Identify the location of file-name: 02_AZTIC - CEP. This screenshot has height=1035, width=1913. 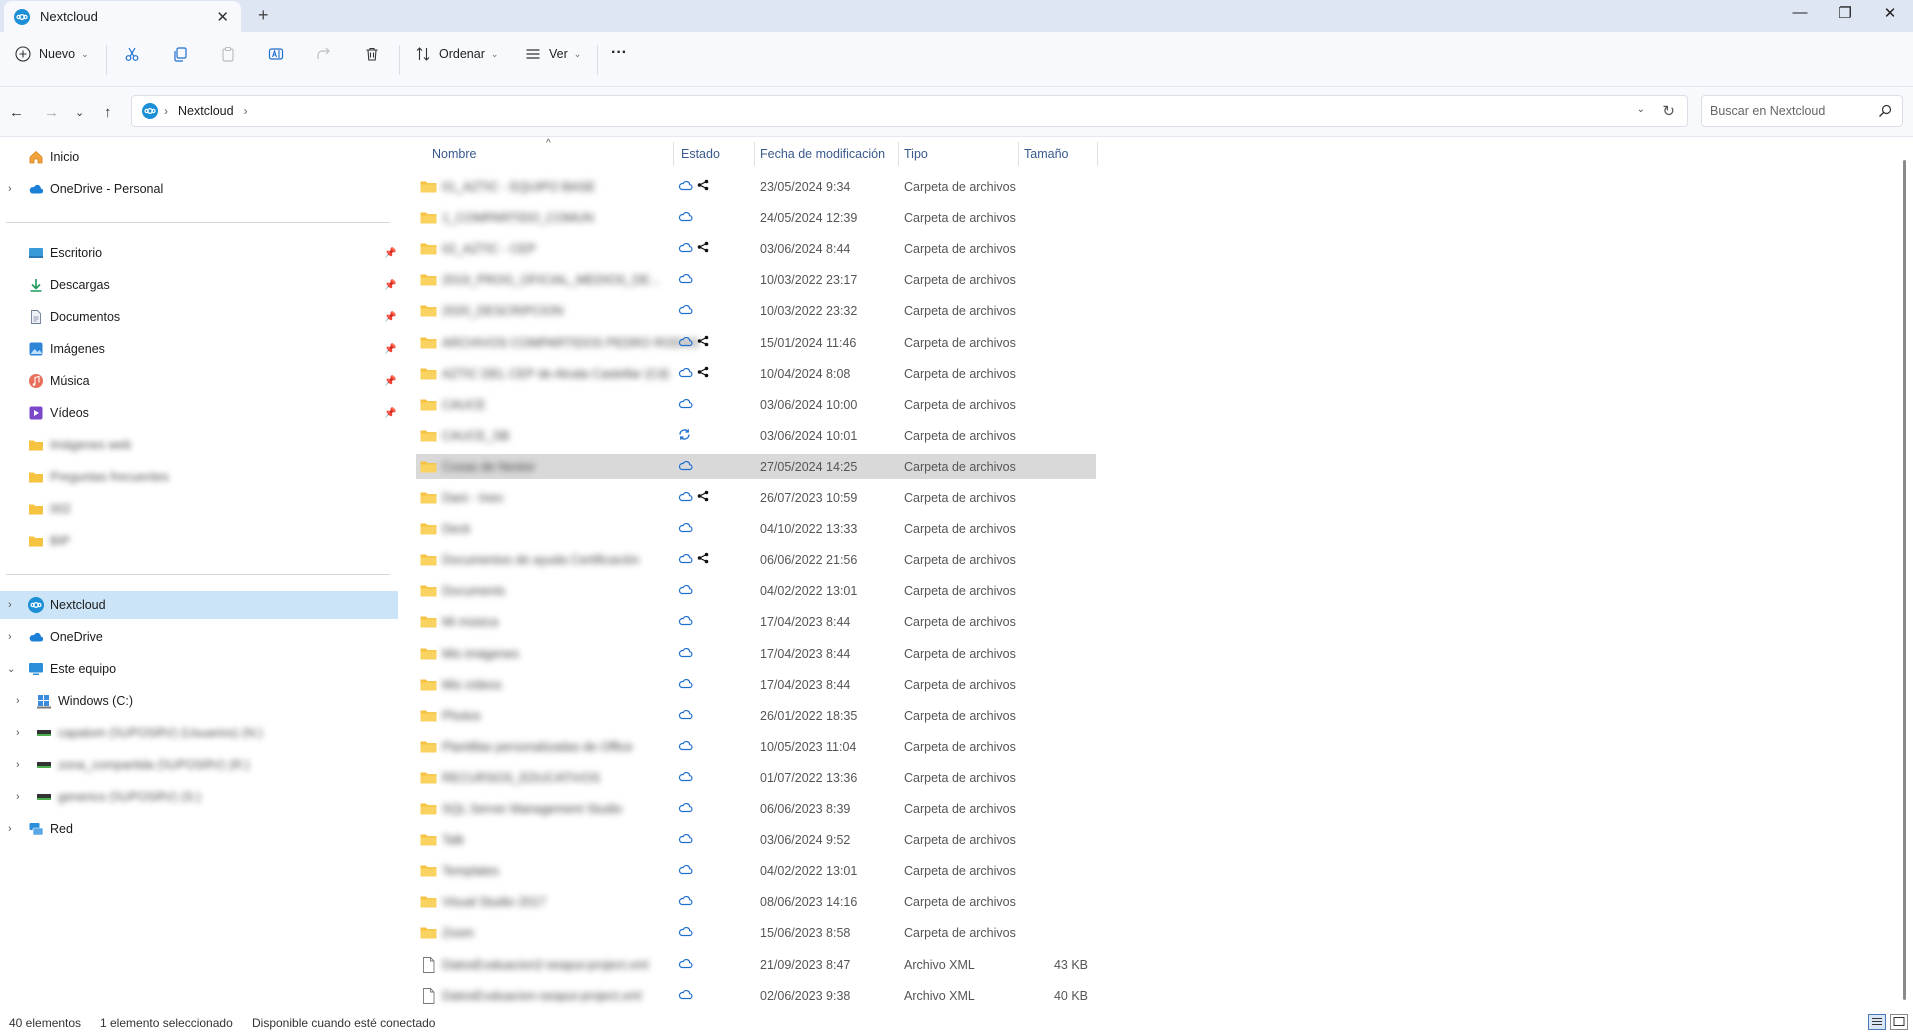
(489, 249).